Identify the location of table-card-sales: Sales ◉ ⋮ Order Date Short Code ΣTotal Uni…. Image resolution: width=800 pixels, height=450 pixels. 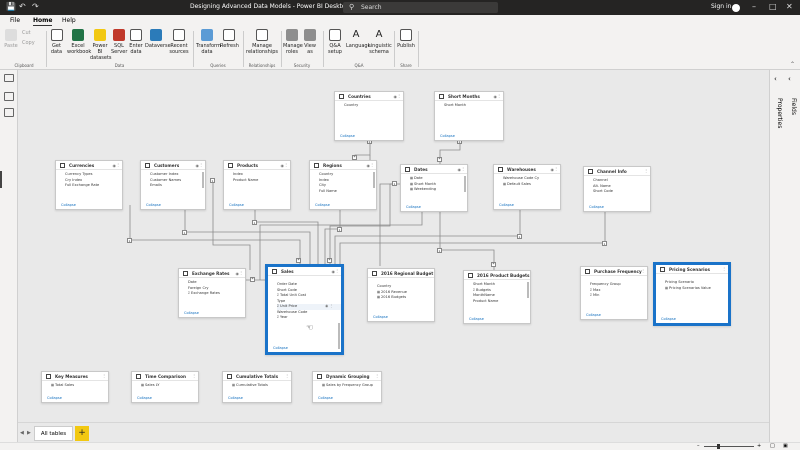
(304, 309).